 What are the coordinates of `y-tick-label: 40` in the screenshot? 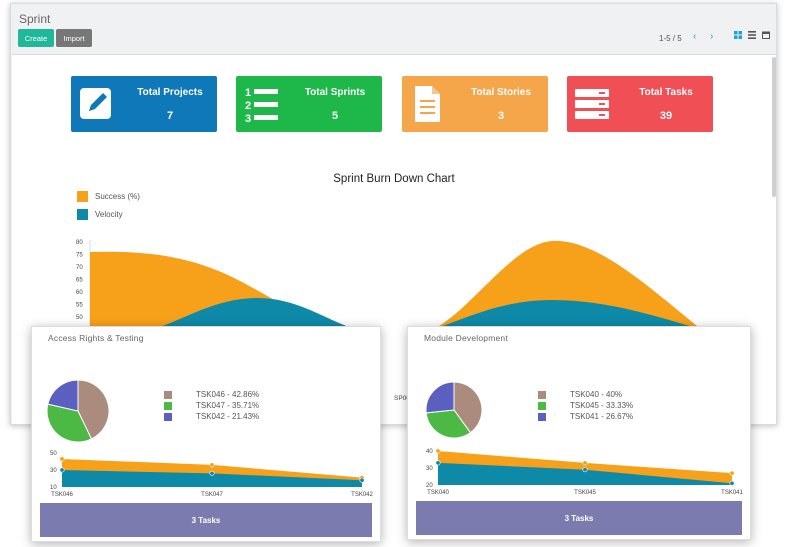 It's located at (429, 452).